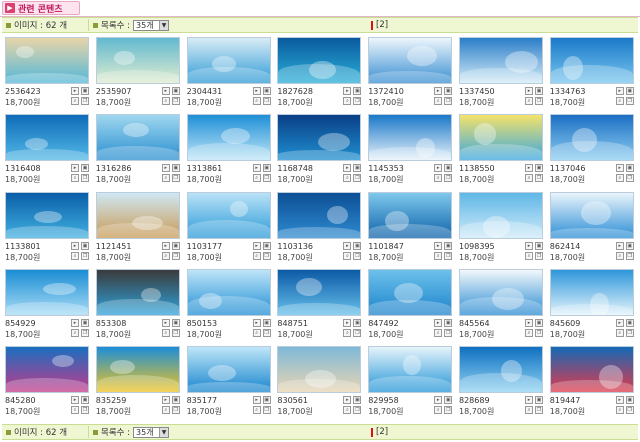  What do you see at coordinates (151, 25) in the screenshot?
I see `list-count-select: 35개 ▼` at bounding box center [151, 25].